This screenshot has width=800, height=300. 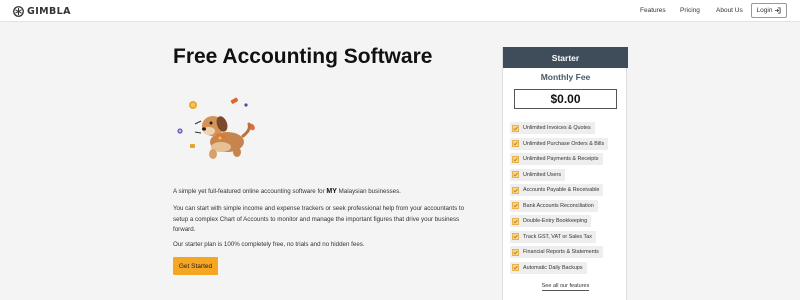 I want to click on feature-item: Unlimited Users, so click(x=538, y=174).